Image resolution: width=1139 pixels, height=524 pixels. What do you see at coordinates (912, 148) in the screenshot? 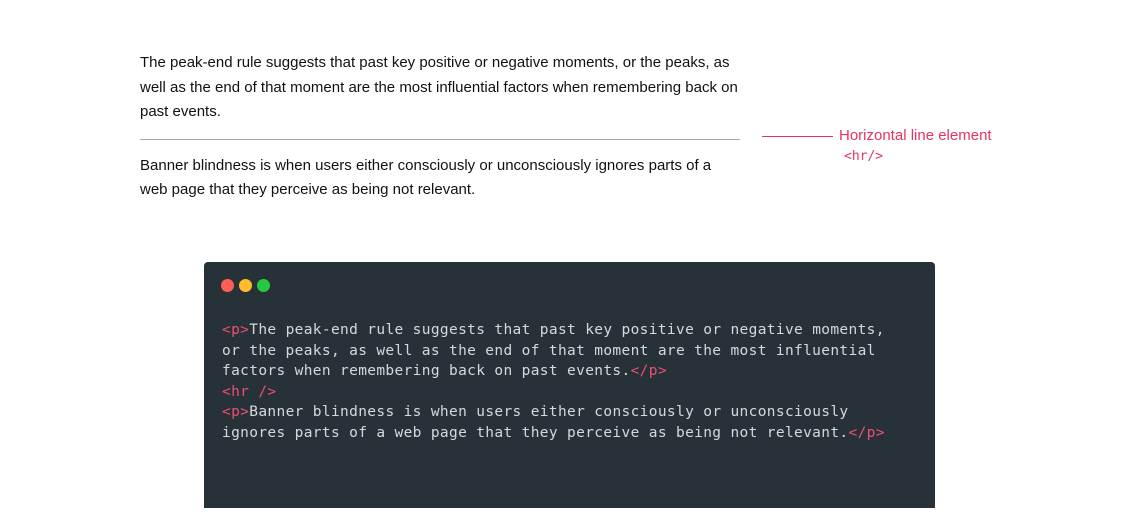
I see `hr-annotation: Horizontal line element <hr/>` at bounding box center [912, 148].